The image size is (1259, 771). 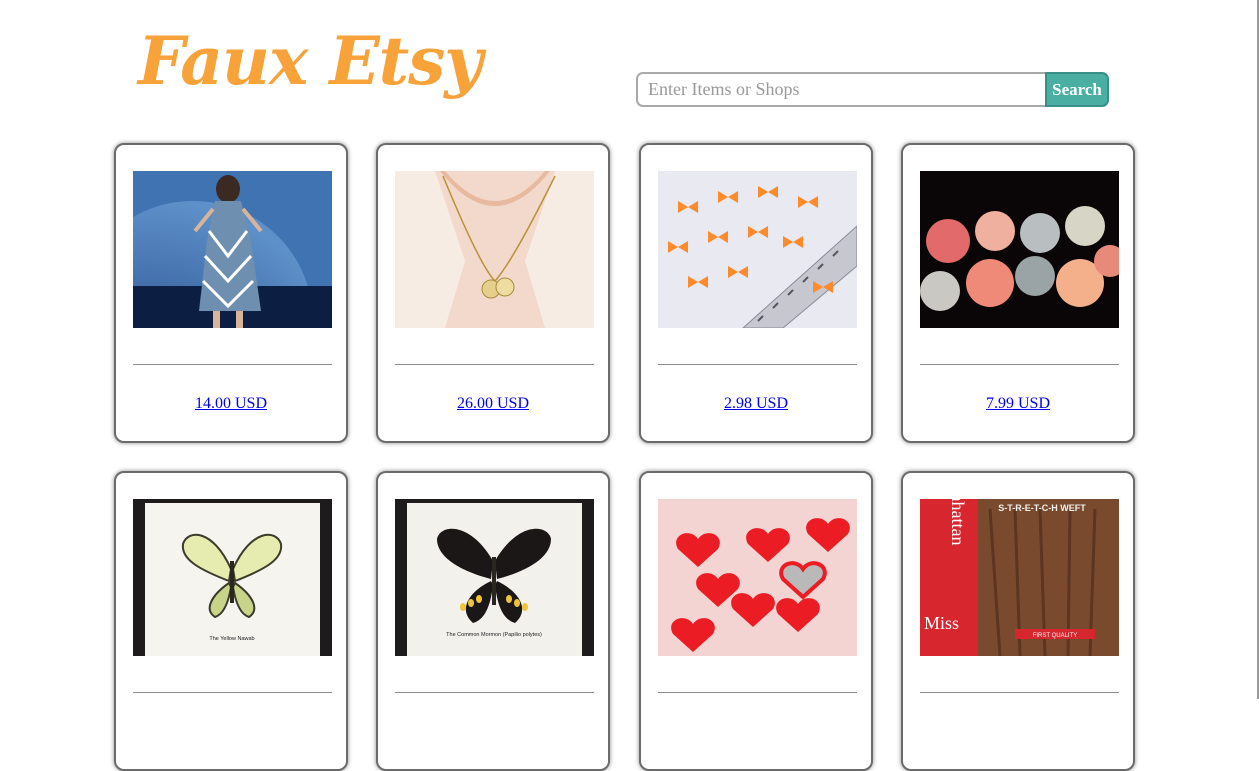 What do you see at coordinates (310, 61) in the screenshot?
I see `site-logo: Faux Etsy` at bounding box center [310, 61].